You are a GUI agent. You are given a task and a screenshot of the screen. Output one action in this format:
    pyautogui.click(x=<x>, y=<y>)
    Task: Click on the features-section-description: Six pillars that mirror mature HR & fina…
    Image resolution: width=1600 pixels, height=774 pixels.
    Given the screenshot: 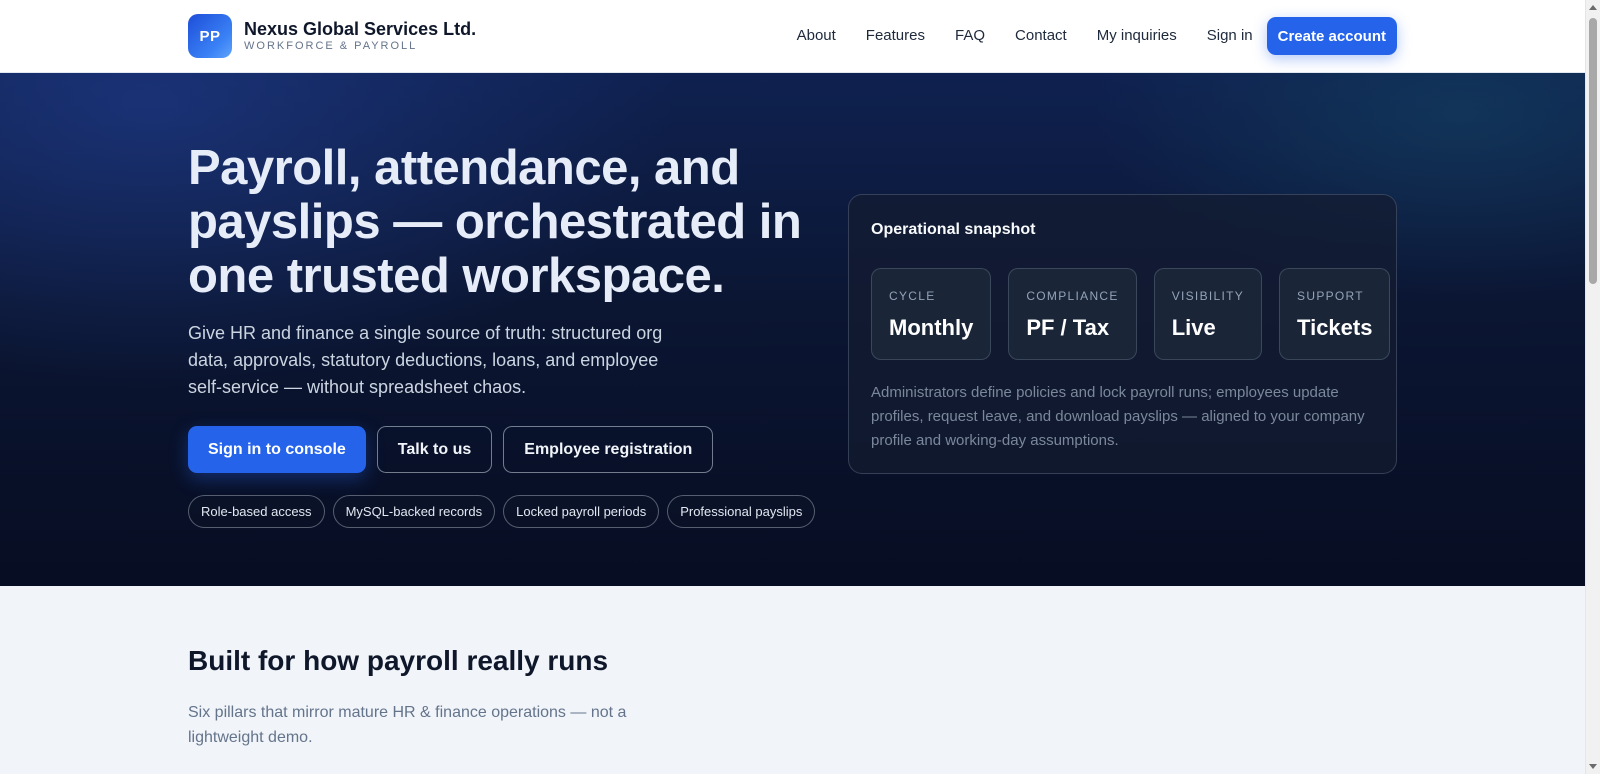 What is the action you would take?
    pyautogui.click(x=407, y=725)
    